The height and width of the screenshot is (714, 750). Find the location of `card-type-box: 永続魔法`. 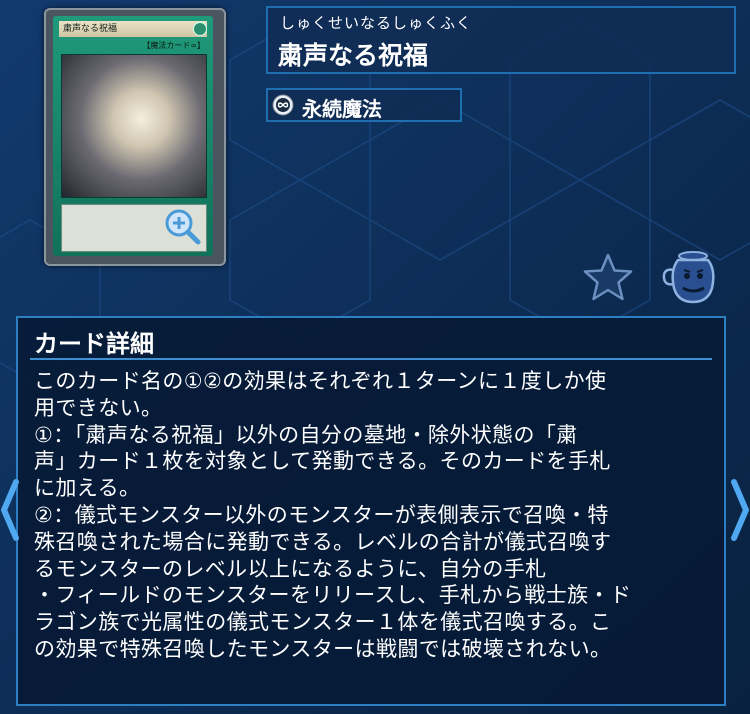

card-type-box: 永続魔法 is located at coordinates (364, 105).